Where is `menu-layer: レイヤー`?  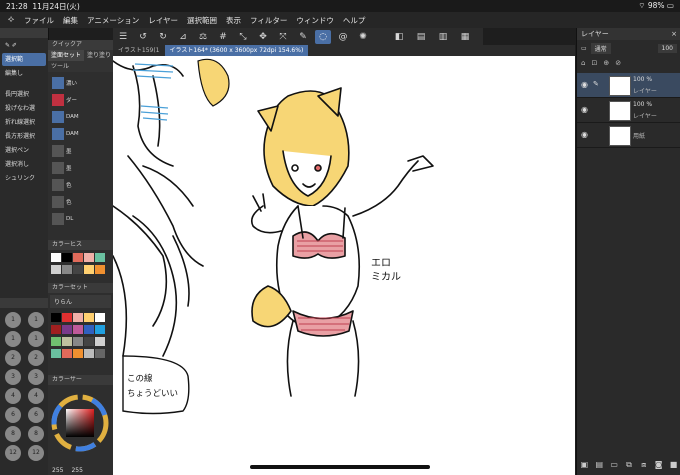
menu-layer: レイヤー is located at coordinates (163, 20).